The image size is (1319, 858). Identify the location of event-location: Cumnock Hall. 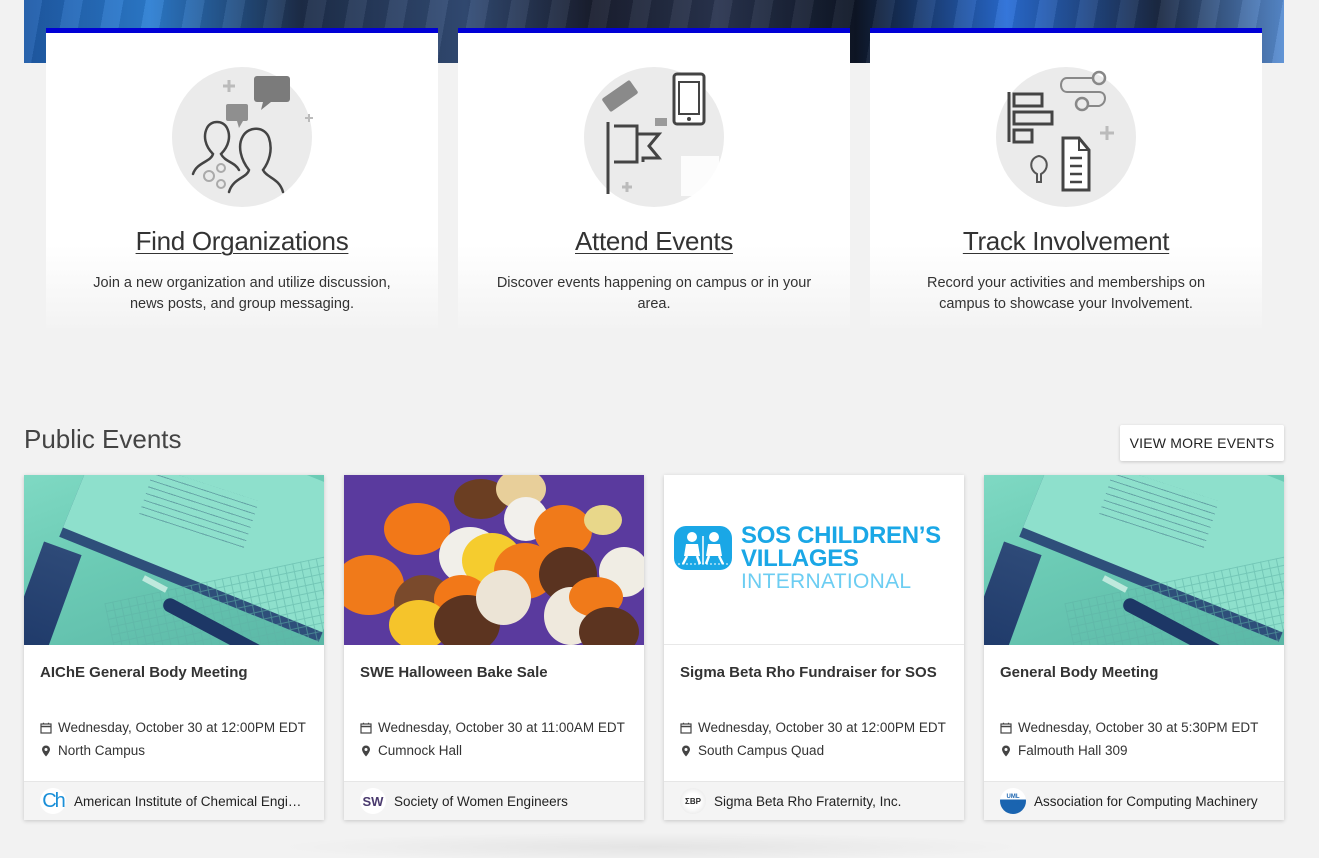
(420, 750).